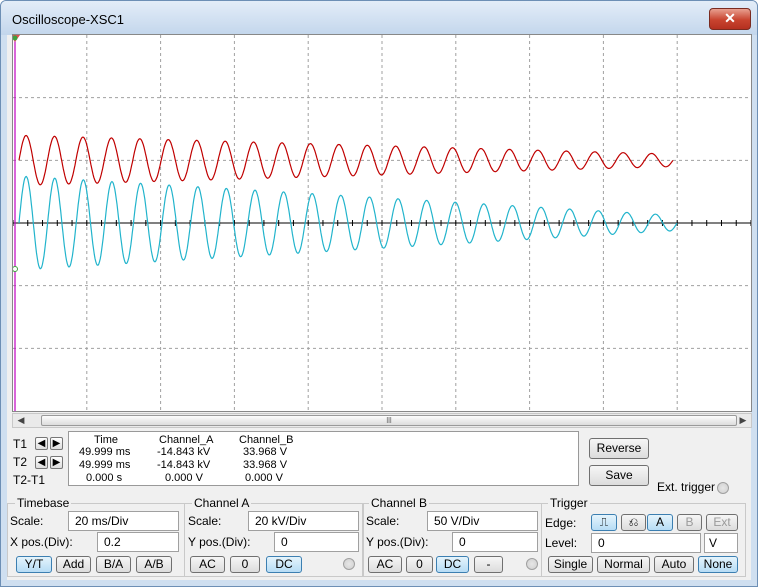  What do you see at coordinates (43, 503) in the screenshot?
I see `timebase-title: Timebase` at bounding box center [43, 503].